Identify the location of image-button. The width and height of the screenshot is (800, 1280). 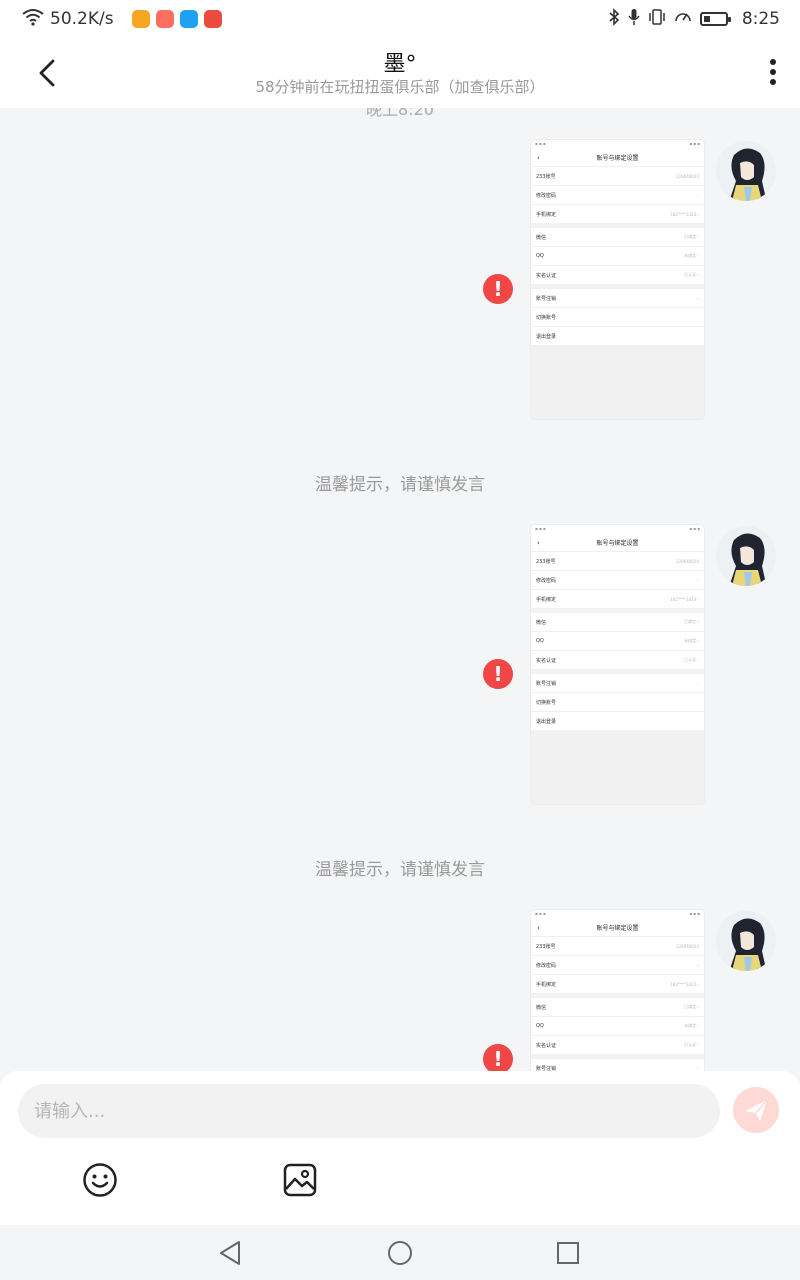
(300, 1180).